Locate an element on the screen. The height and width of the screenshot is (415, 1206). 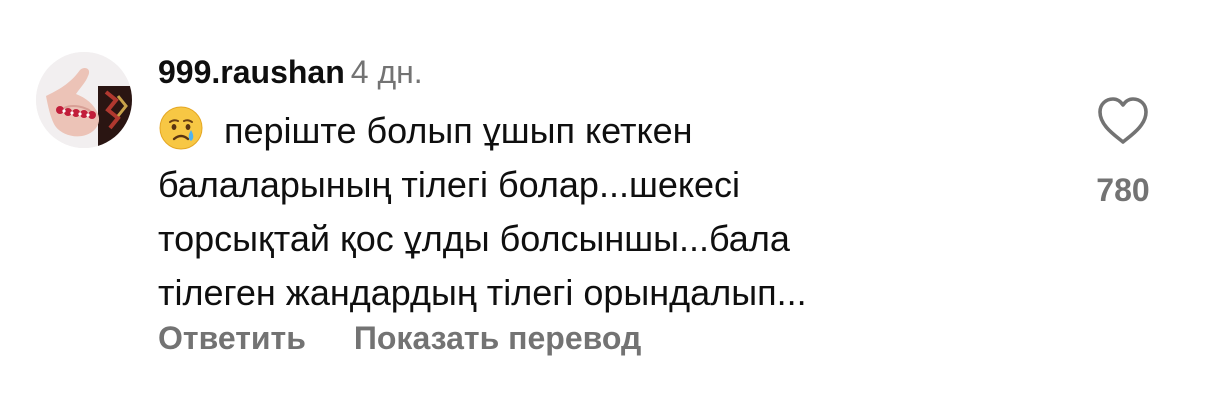
avatar is located at coordinates (84, 100).